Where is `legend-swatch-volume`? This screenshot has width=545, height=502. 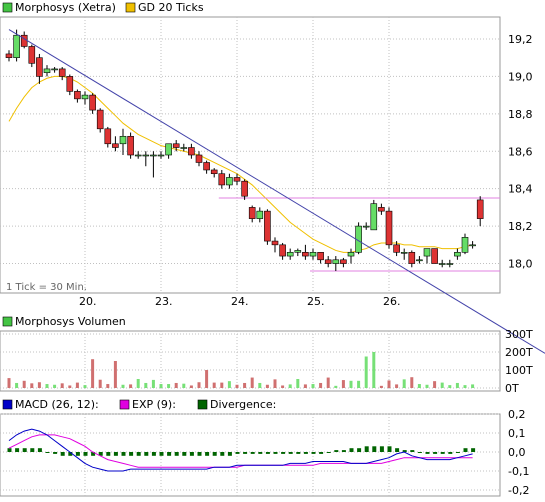 legend-swatch-volume is located at coordinates (7, 321).